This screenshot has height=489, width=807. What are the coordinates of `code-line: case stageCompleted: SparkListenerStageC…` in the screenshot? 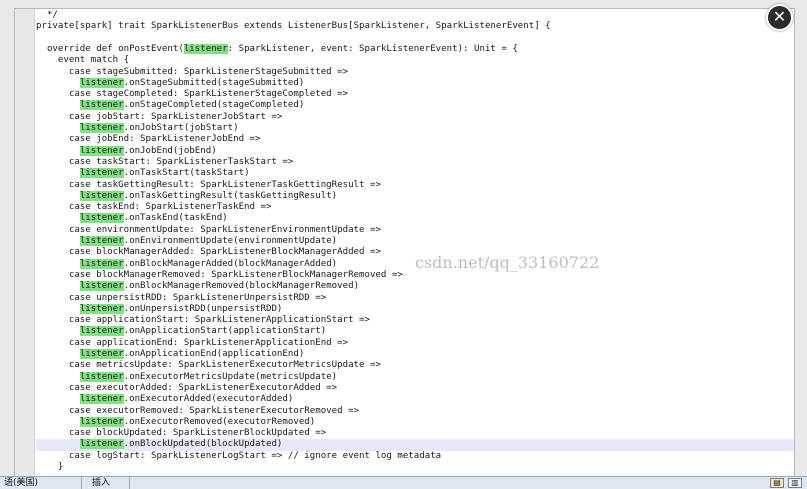 It's located at (415, 94).